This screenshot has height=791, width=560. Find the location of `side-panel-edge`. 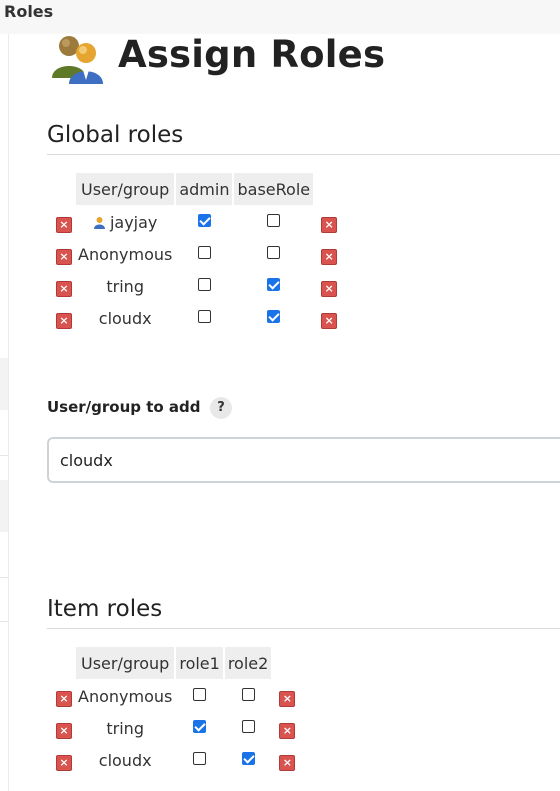

side-panel-edge is located at coordinates (8, 412).